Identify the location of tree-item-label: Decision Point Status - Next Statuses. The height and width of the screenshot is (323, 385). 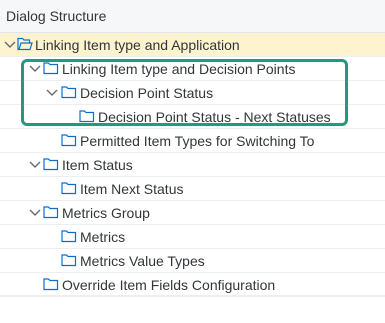
(214, 117).